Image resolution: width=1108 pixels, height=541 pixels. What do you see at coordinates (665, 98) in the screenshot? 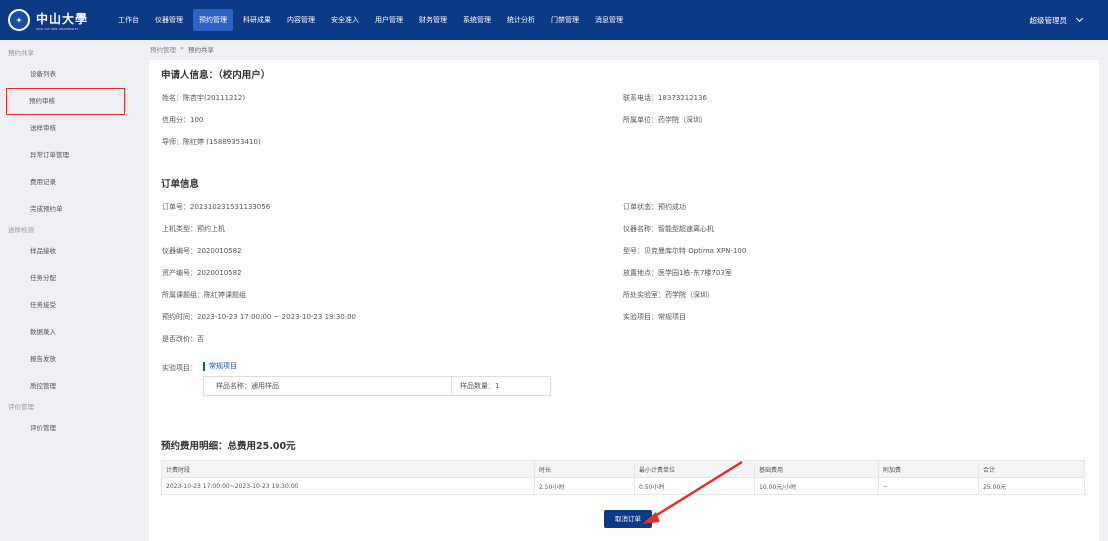
I see `applicant-phone: 联系电话：18373212136` at bounding box center [665, 98].